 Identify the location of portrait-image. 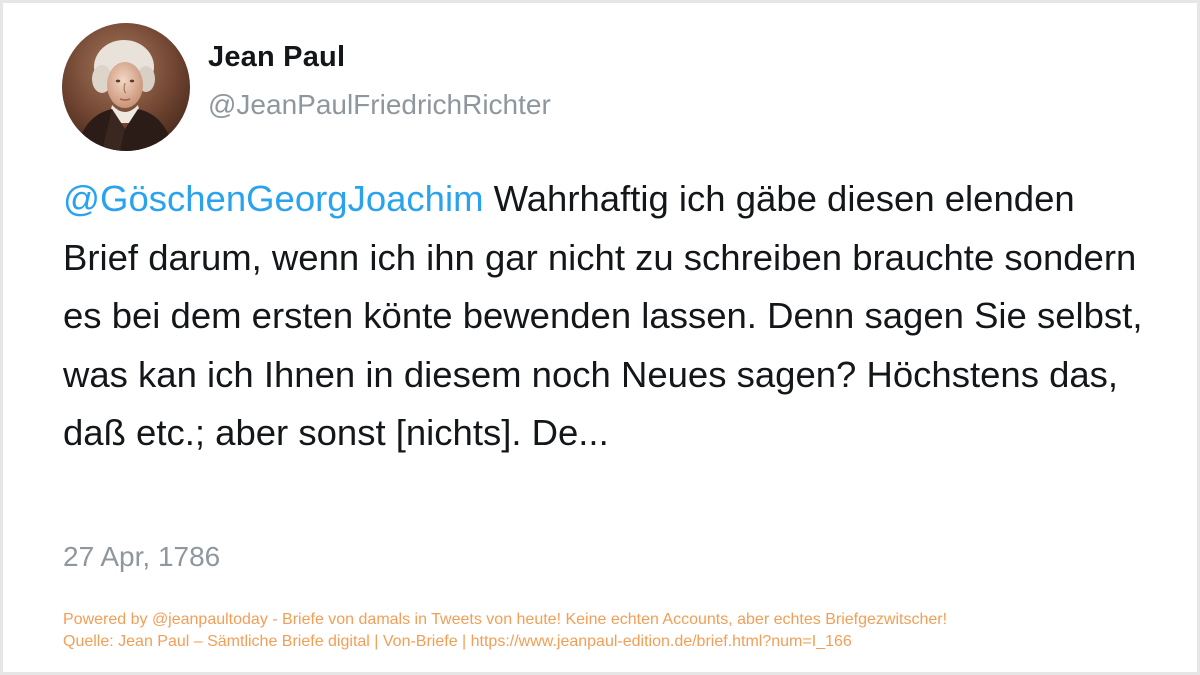
(126, 87).